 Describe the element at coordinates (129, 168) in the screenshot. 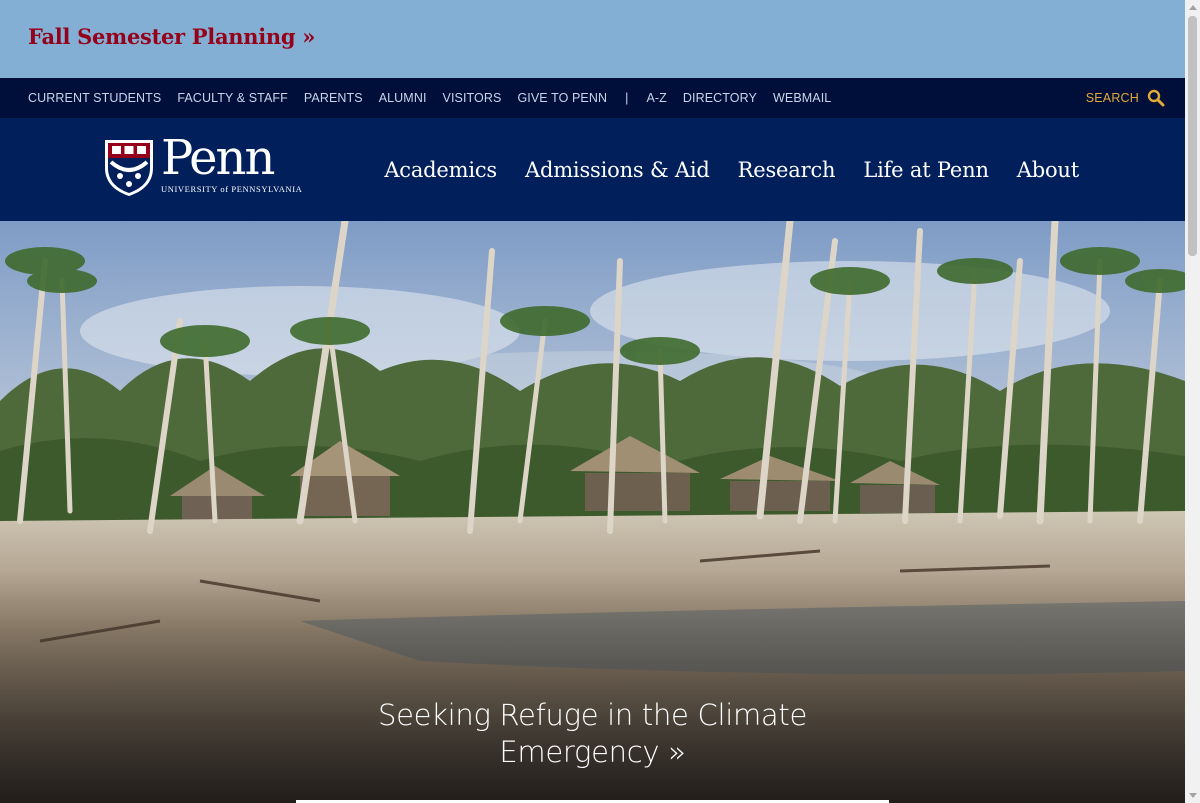

I see `penn-shield-icon` at that location.